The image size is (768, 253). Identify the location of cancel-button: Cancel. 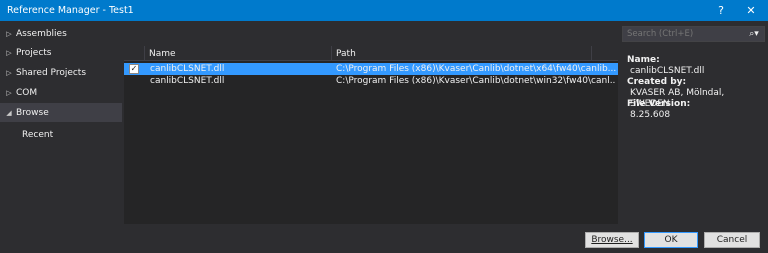
(732, 240).